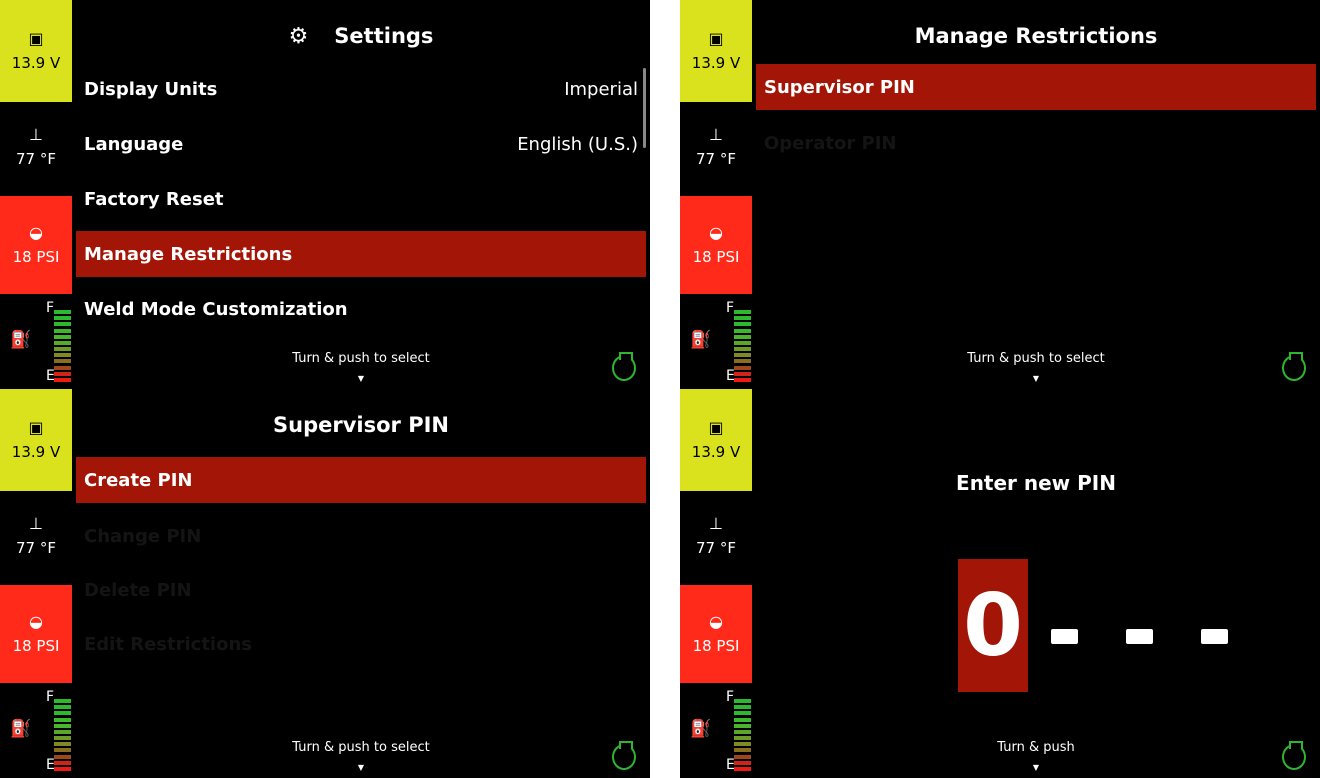  I want to click on fuel-pump-icon: ⛽, so click(21, 340).